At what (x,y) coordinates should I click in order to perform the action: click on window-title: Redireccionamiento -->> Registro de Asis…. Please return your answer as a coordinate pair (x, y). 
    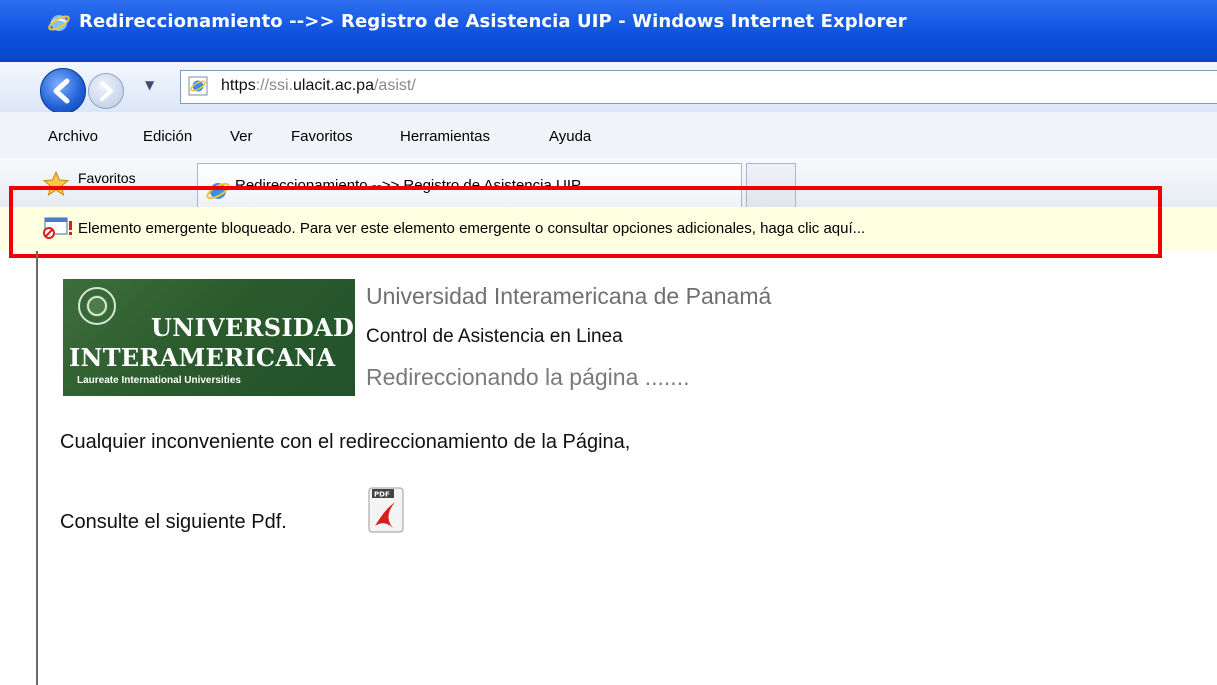
    Looking at the image, I should click on (493, 21).